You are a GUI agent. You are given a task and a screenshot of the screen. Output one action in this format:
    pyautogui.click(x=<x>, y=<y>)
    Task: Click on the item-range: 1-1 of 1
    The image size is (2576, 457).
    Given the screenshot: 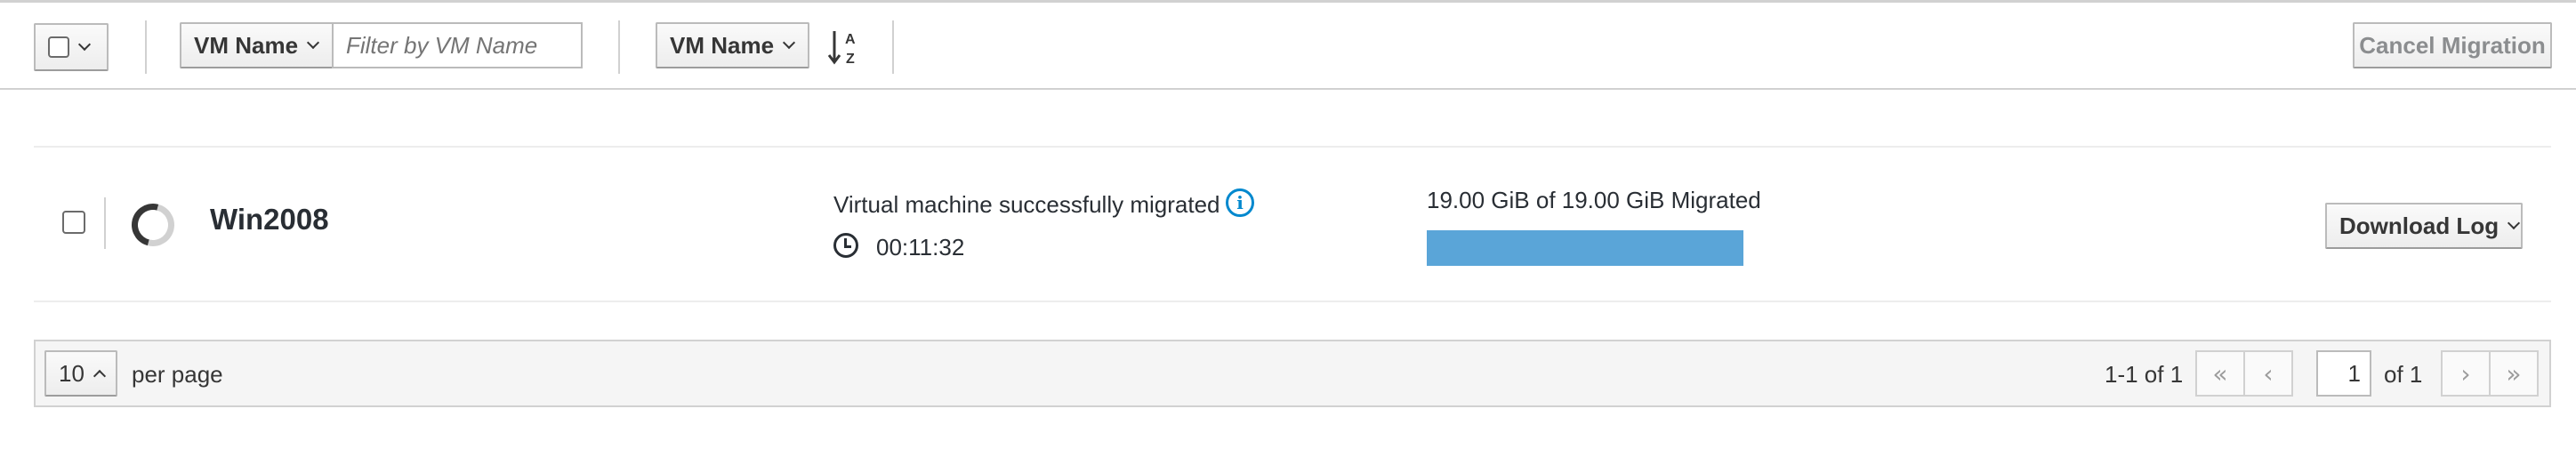 What is the action you would take?
    pyautogui.click(x=2144, y=374)
    